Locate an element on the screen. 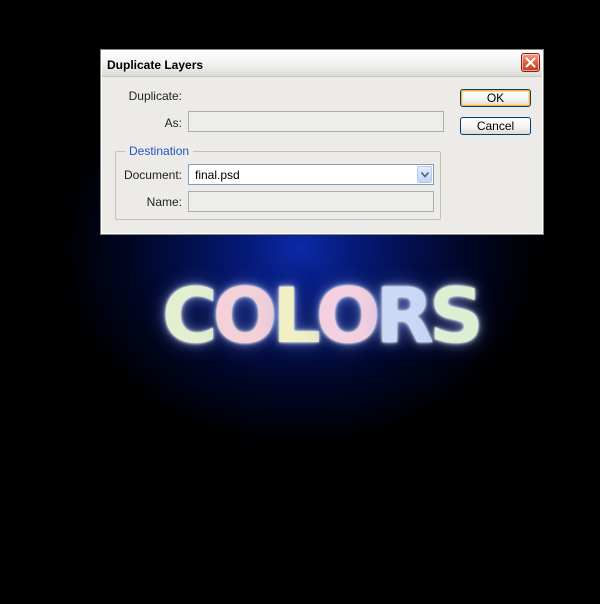 Image resolution: width=600 pixels, height=604 pixels. document-dropdown-button is located at coordinates (424, 174).